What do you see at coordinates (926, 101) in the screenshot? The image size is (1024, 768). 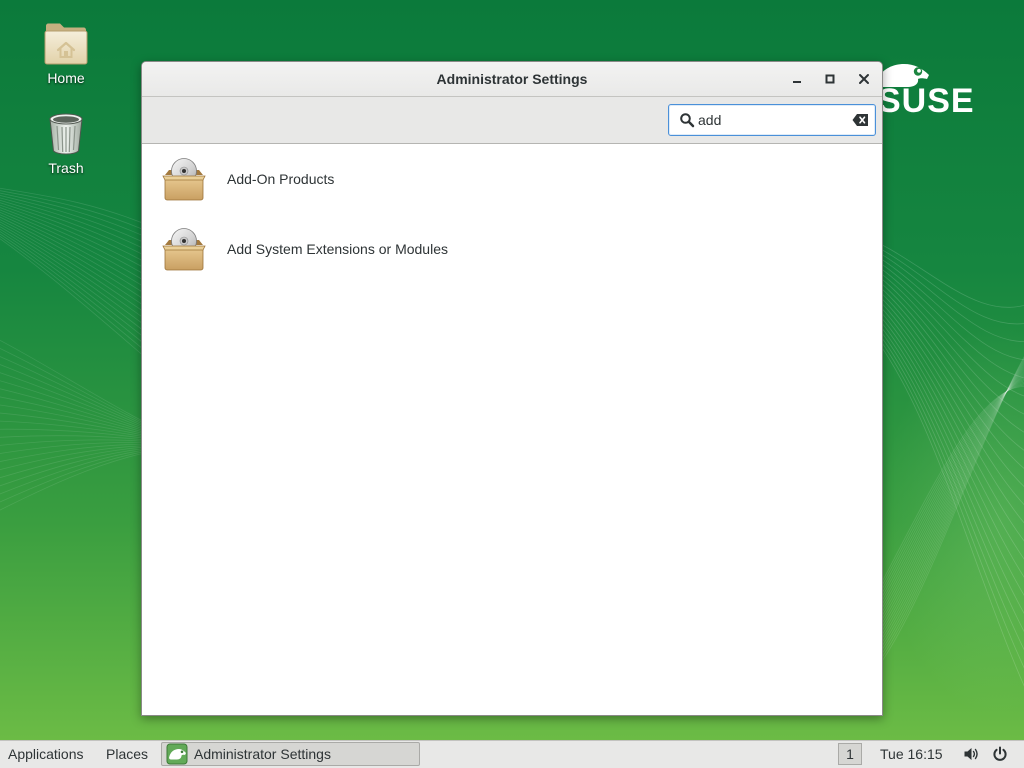 I see `suse-logo-text: SUSE` at bounding box center [926, 101].